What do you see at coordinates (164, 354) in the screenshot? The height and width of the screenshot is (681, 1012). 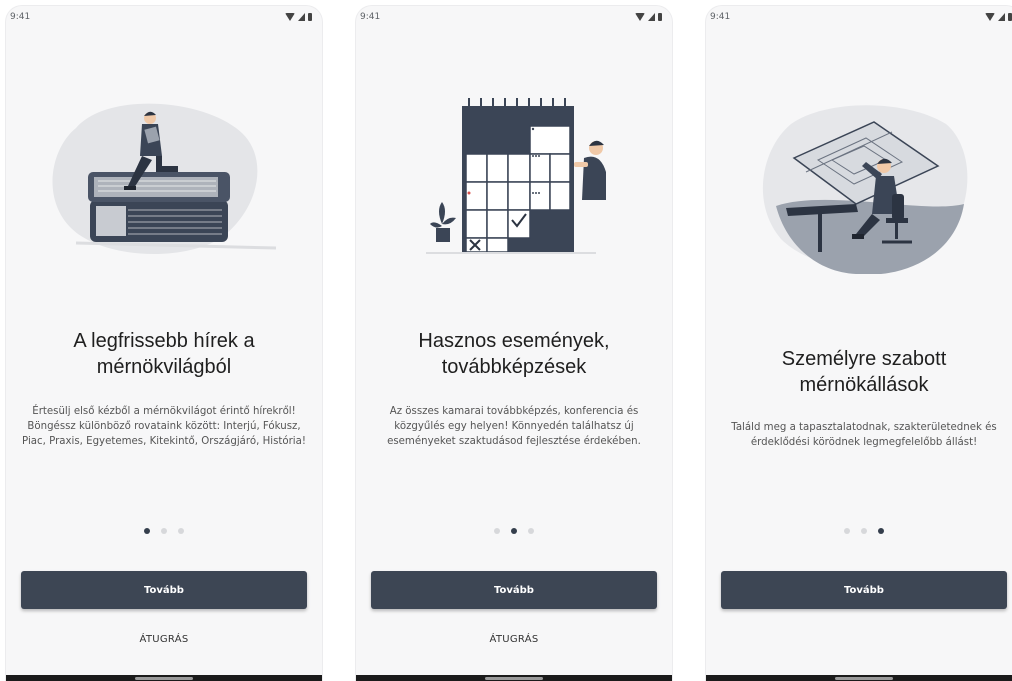 I see `screen-title: A legfrissebb hírek a mérnökvilágból` at bounding box center [164, 354].